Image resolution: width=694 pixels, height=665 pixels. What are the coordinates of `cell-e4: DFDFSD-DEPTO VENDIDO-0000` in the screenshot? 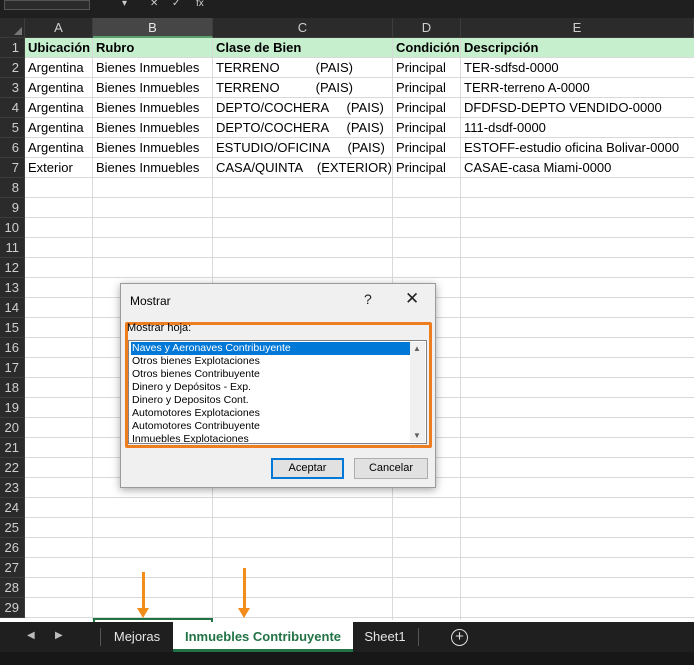 It's located at (577, 108).